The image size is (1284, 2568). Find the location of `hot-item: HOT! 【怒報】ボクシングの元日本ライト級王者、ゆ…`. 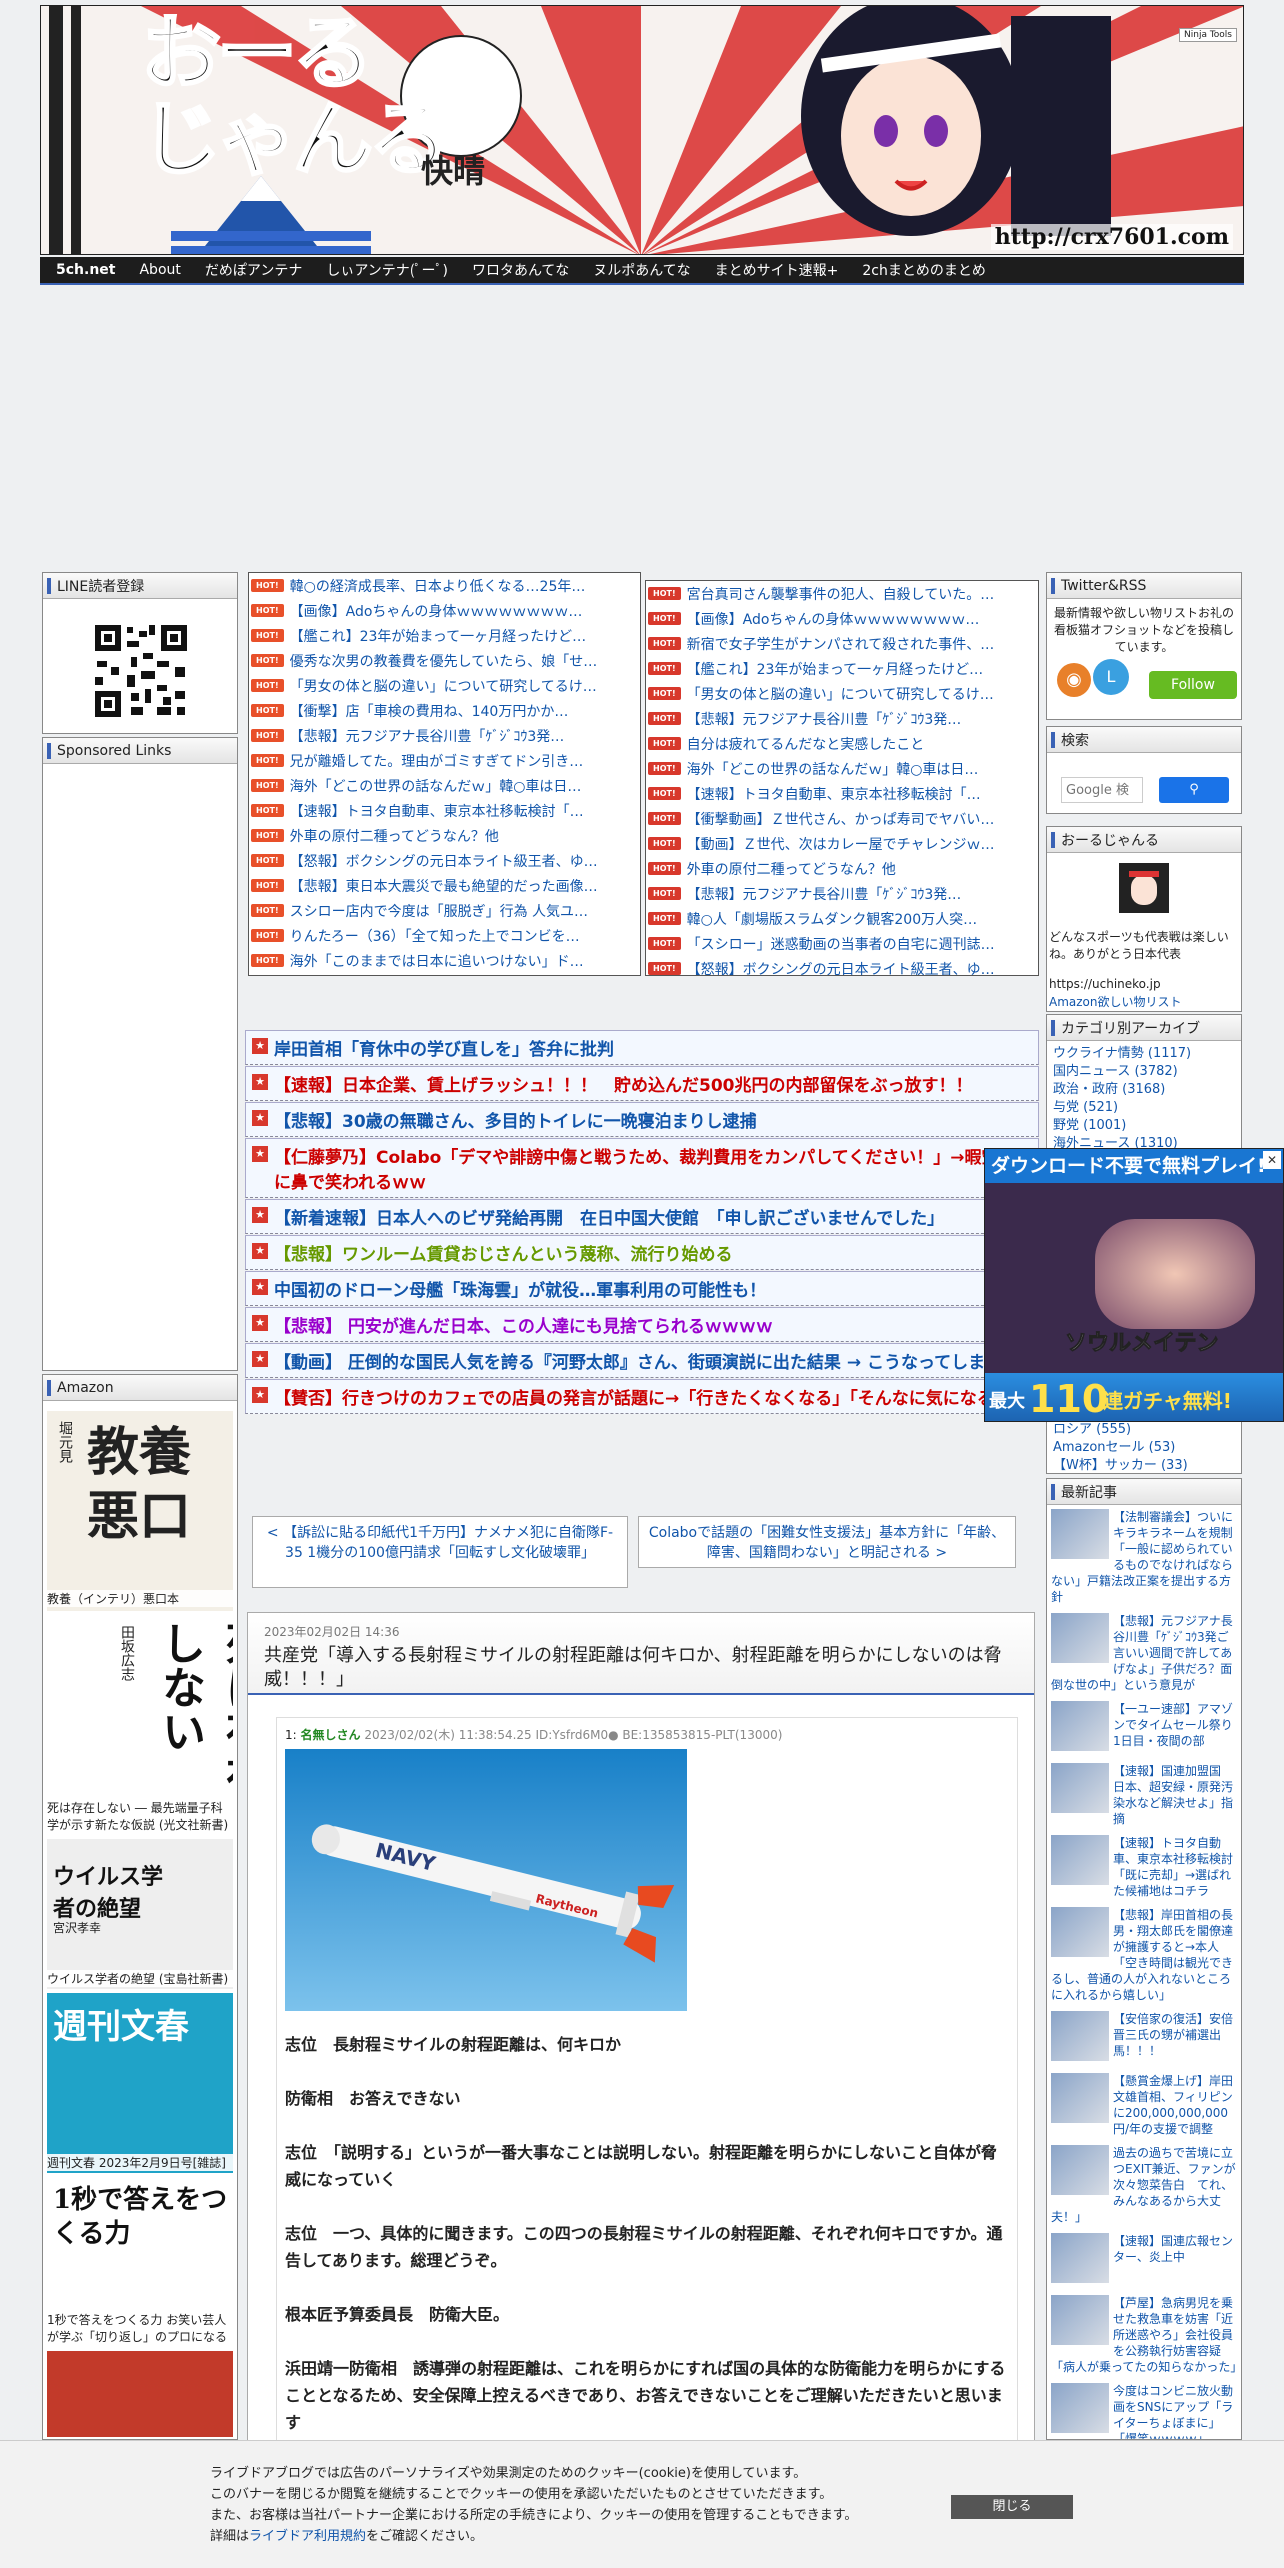

hot-item: HOT! 【怒報】ボクシングの元日本ライト級王者、ゆ… is located at coordinates (842, 966).